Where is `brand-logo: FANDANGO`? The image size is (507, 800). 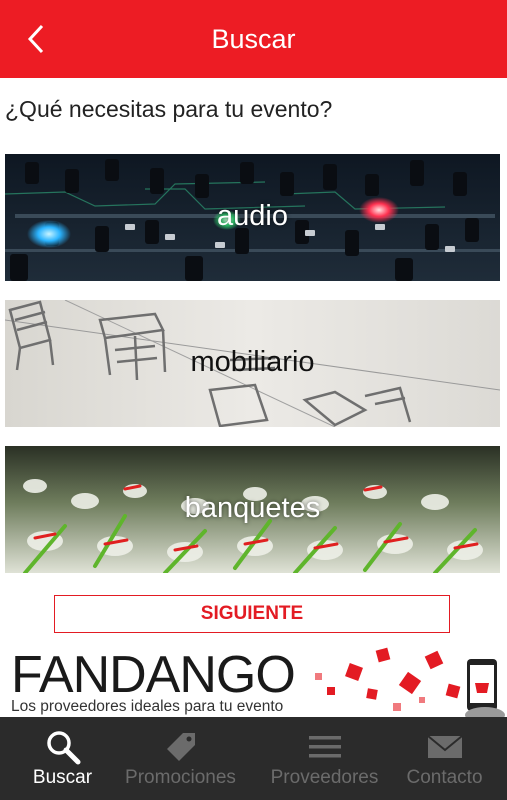
brand-logo: FANDANGO is located at coordinates (153, 675).